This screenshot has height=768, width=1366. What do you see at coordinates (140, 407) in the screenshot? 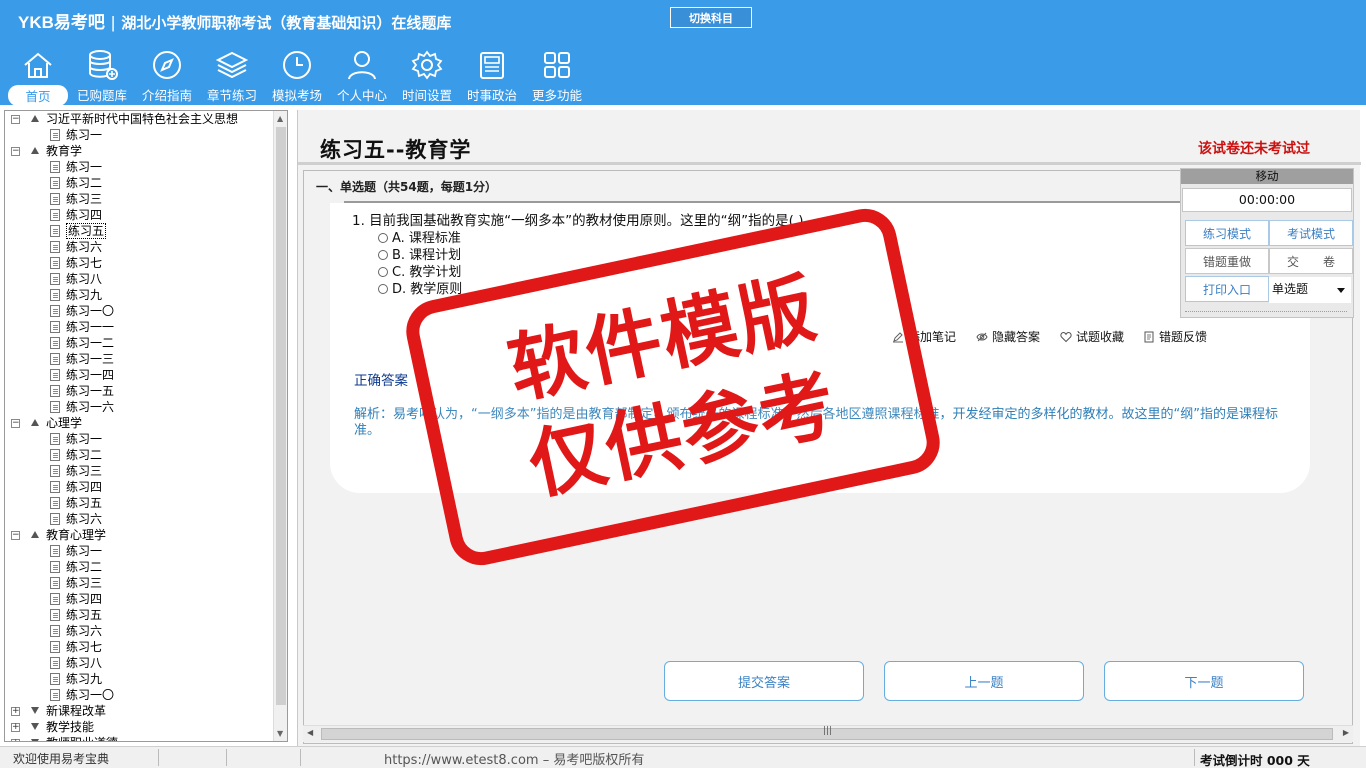
I see `tree-item: 练习一六` at bounding box center [140, 407].